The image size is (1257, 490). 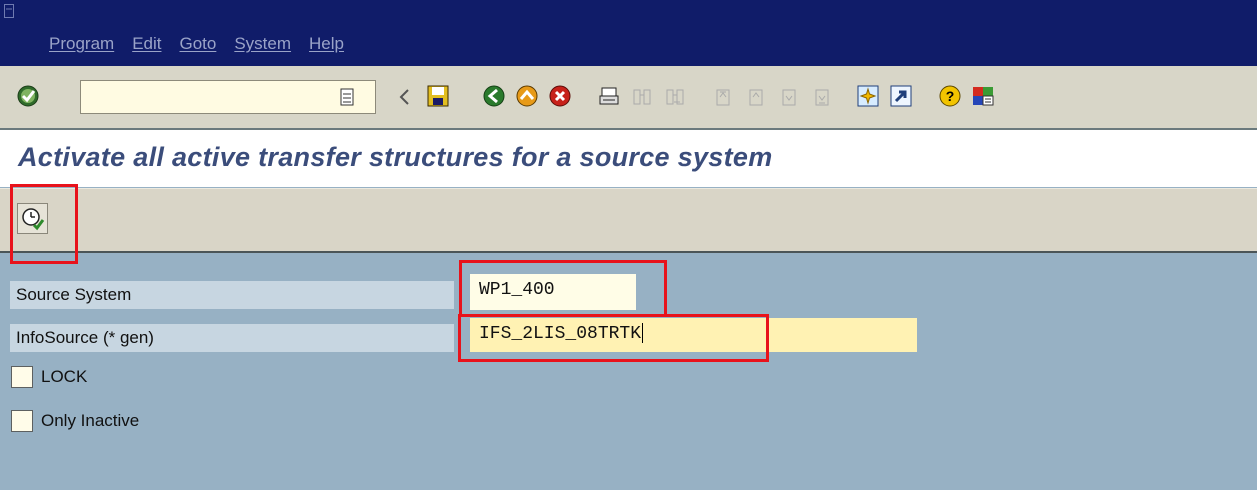 I want to click on command-field-dropdown-icon, so click(x=347, y=97).